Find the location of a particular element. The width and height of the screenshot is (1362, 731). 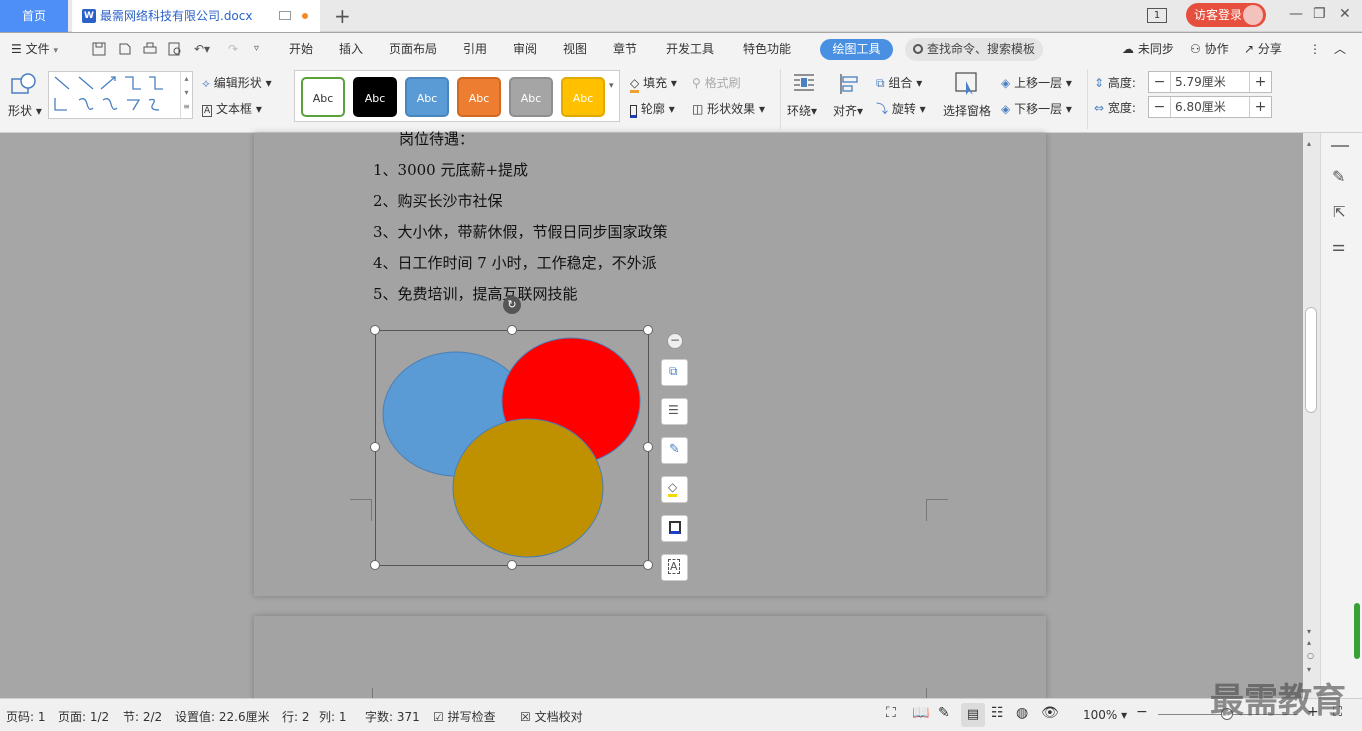

spell-check-button: ☑ 拼写检查 is located at coordinates (464, 716).